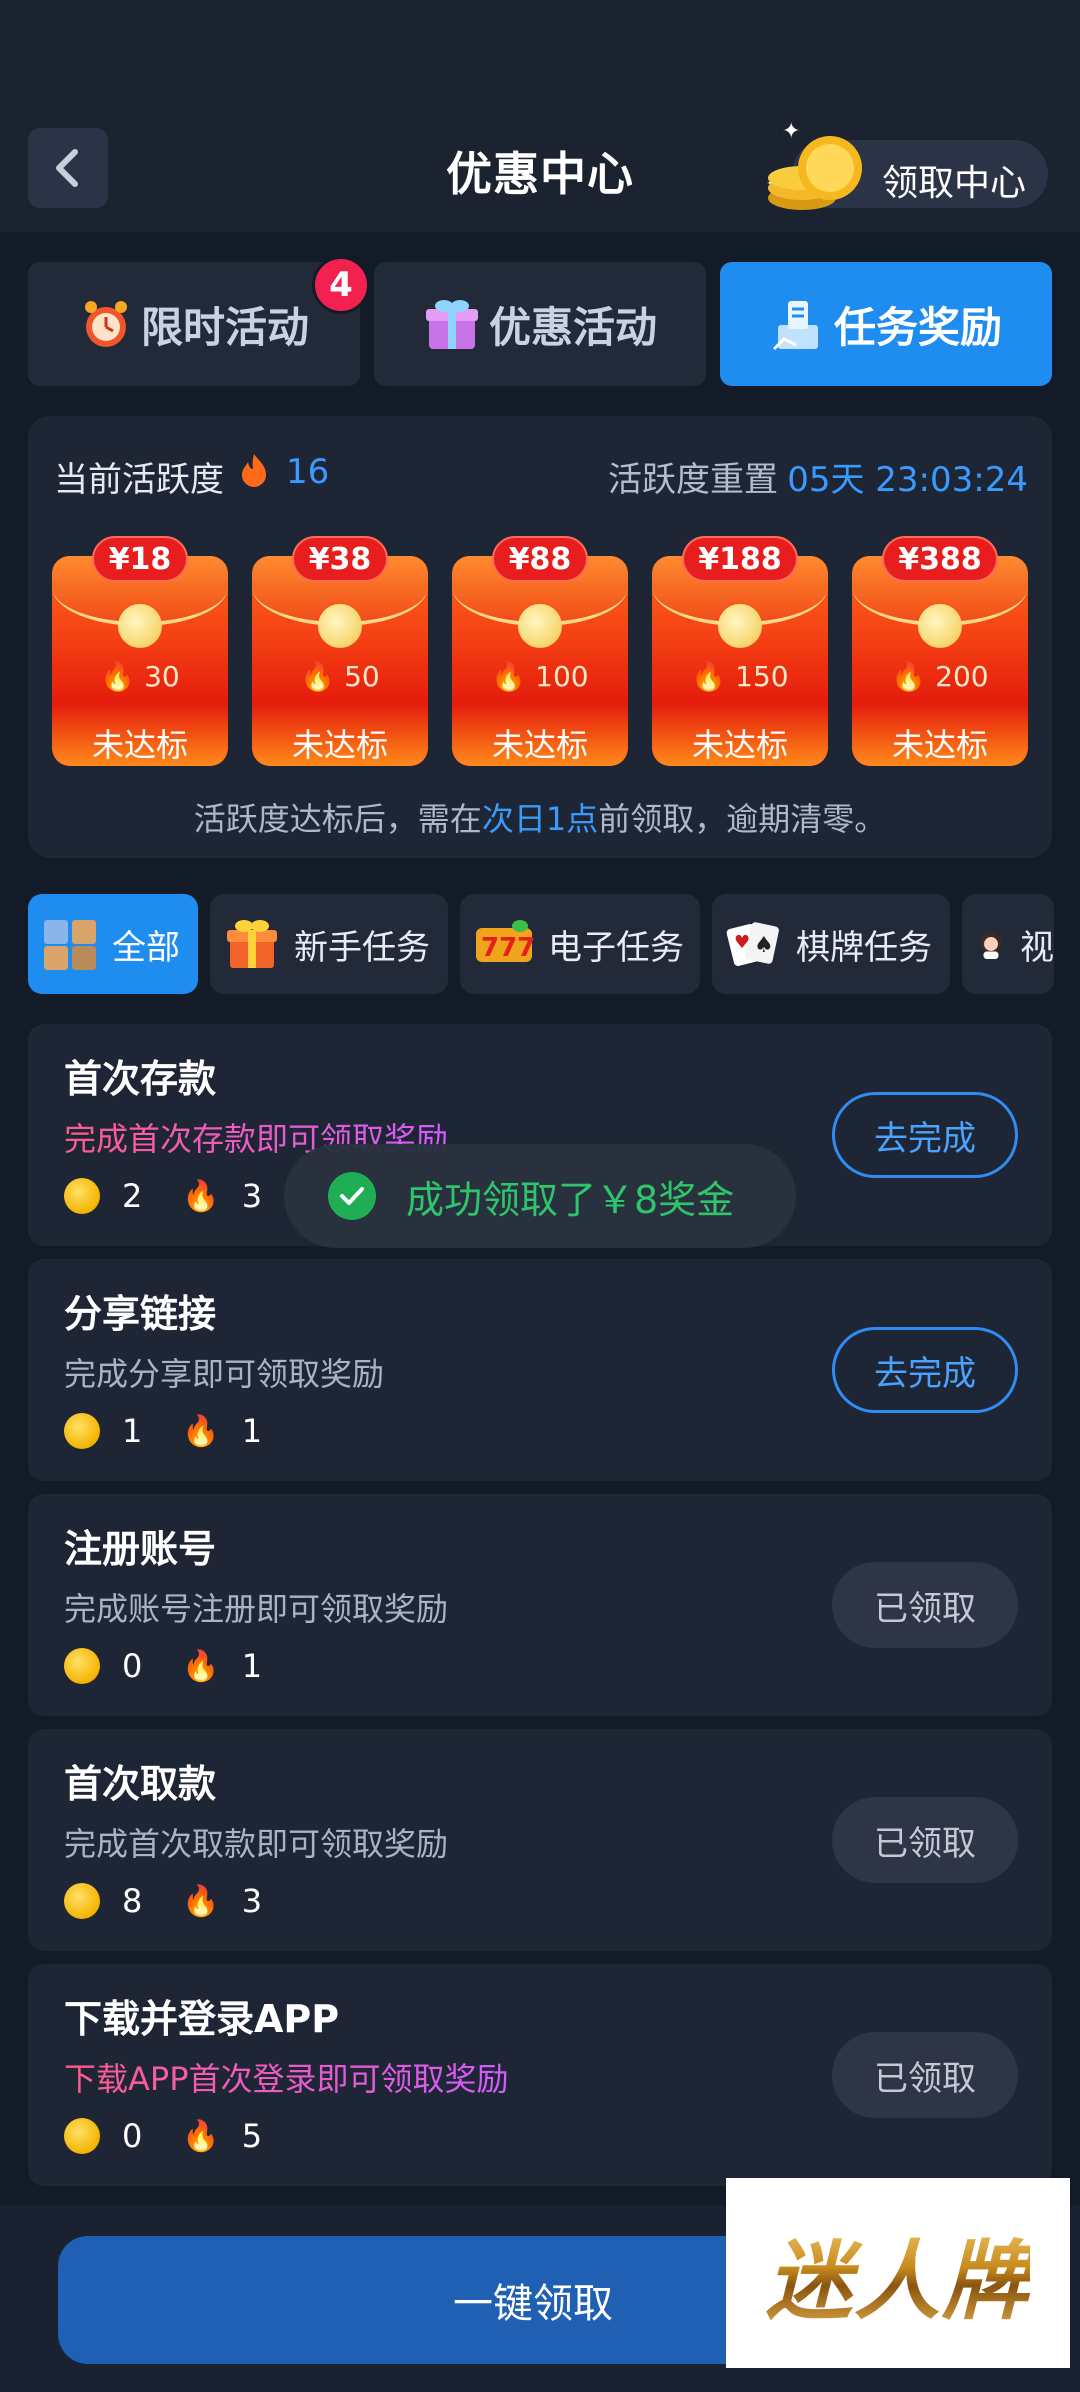 The width and height of the screenshot is (1080, 2392). Describe the element at coordinates (308, 472) in the screenshot. I see `activity-value: 16` at that location.